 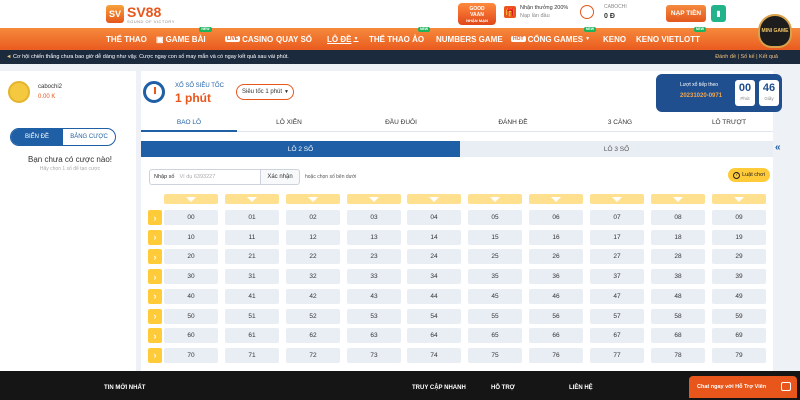 What do you see at coordinates (617, 316) in the screenshot?
I see `number-cell: 57` at bounding box center [617, 316].